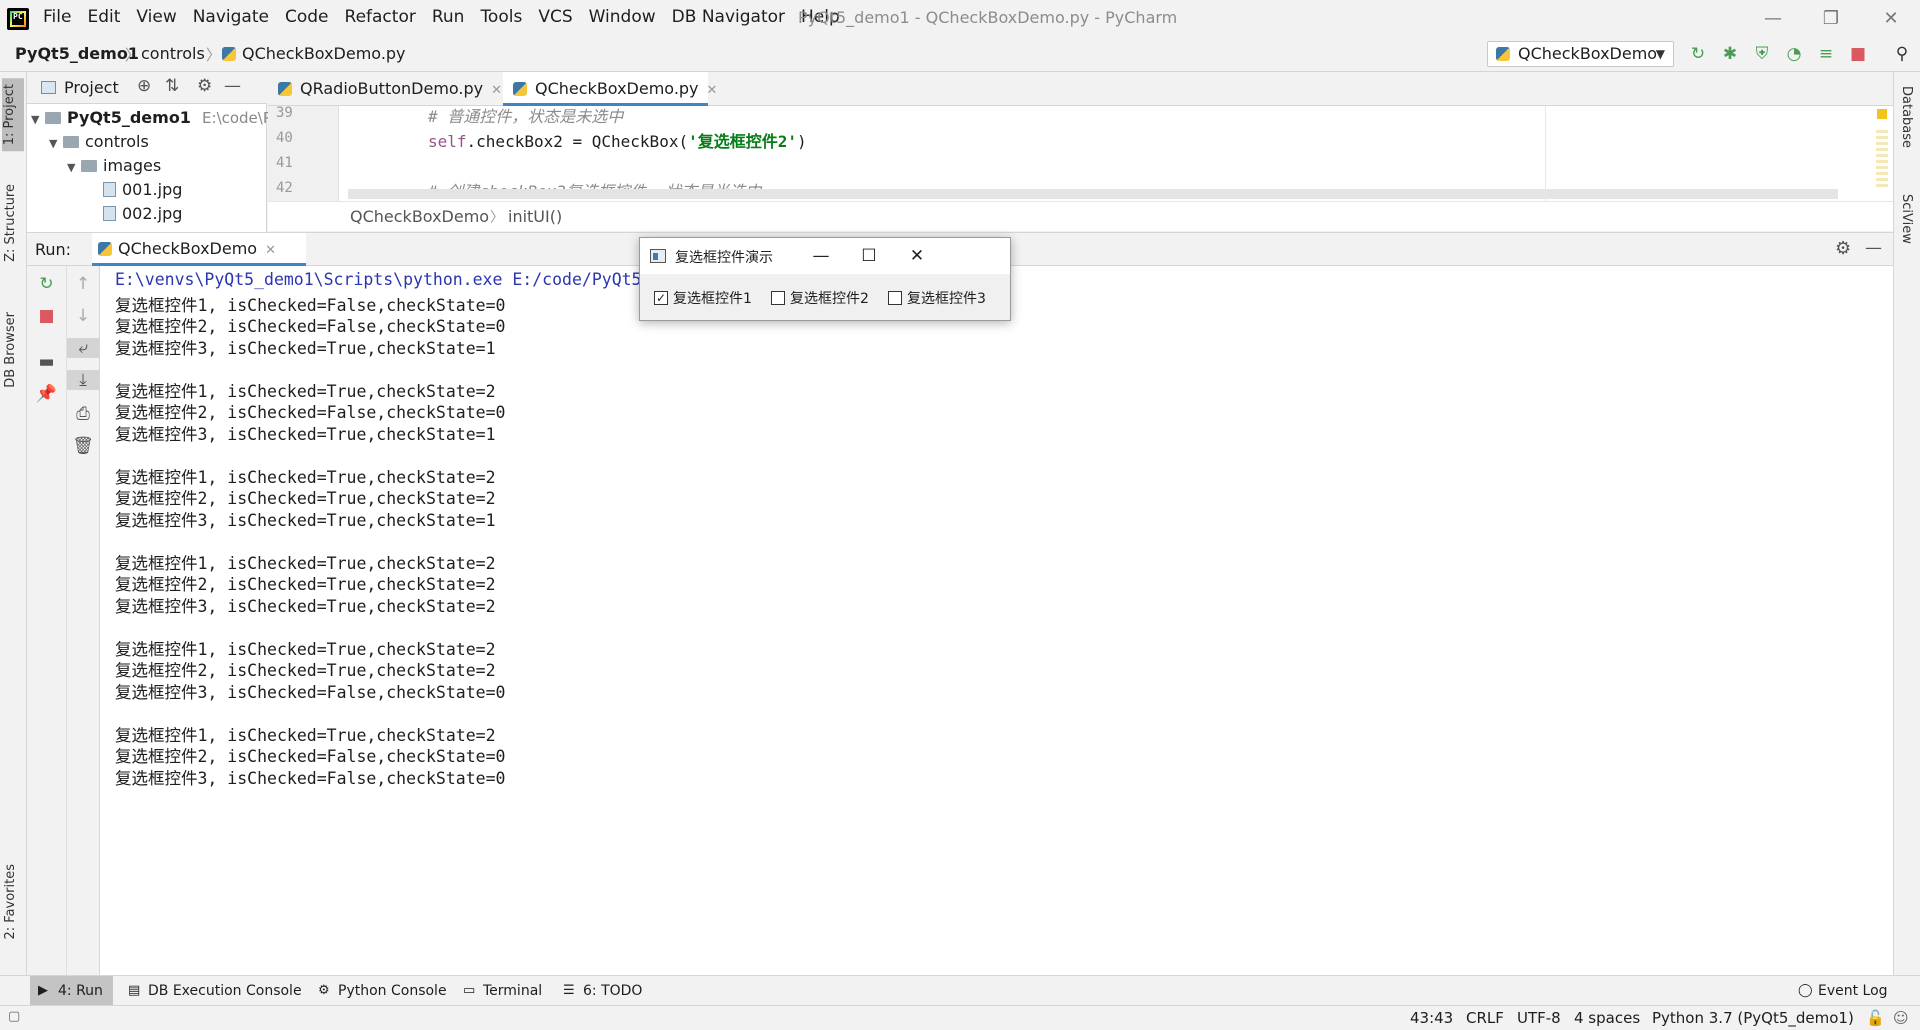 This screenshot has width=1920, height=1030. What do you see at coordinates (77, 53) in the screenshot?
I see `breadcrumb-project: PyQt5_demo1` at bounding box center [77, 53].